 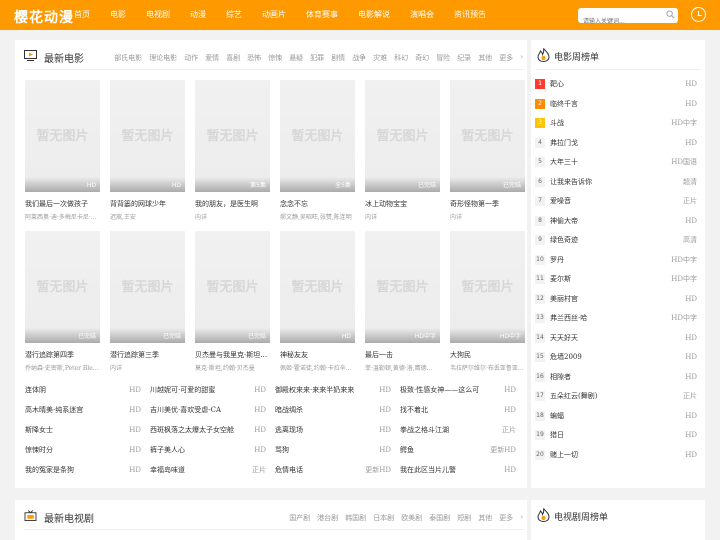 I want to click on rank-title: 赌上一切, so click(x=564, y=455).